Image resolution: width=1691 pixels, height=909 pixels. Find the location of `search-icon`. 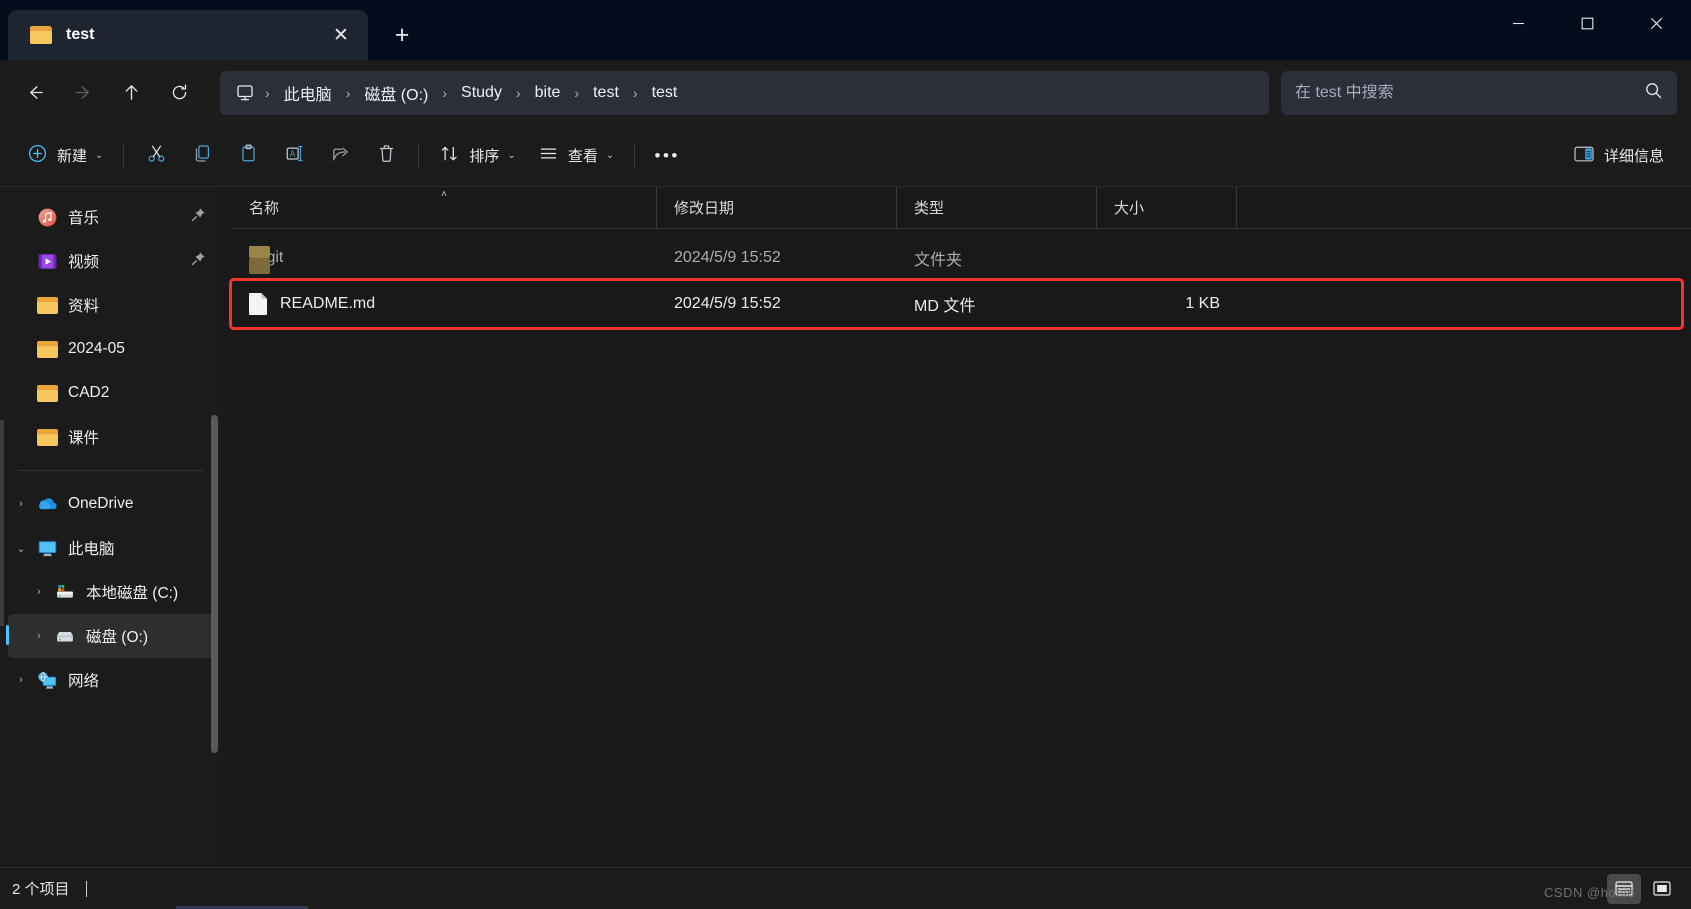

search-icon is located at coordinates (1653, 93).